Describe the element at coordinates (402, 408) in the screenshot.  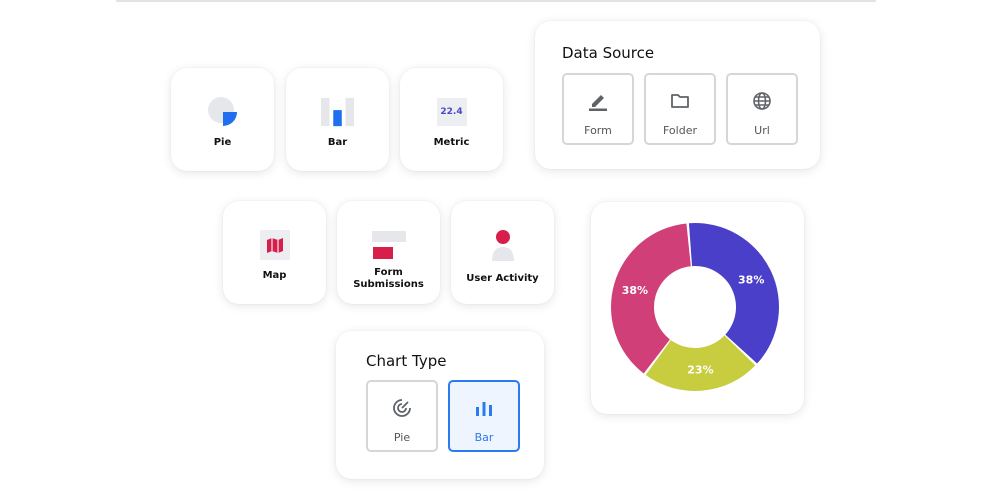
I see `radar-icon` at that location.